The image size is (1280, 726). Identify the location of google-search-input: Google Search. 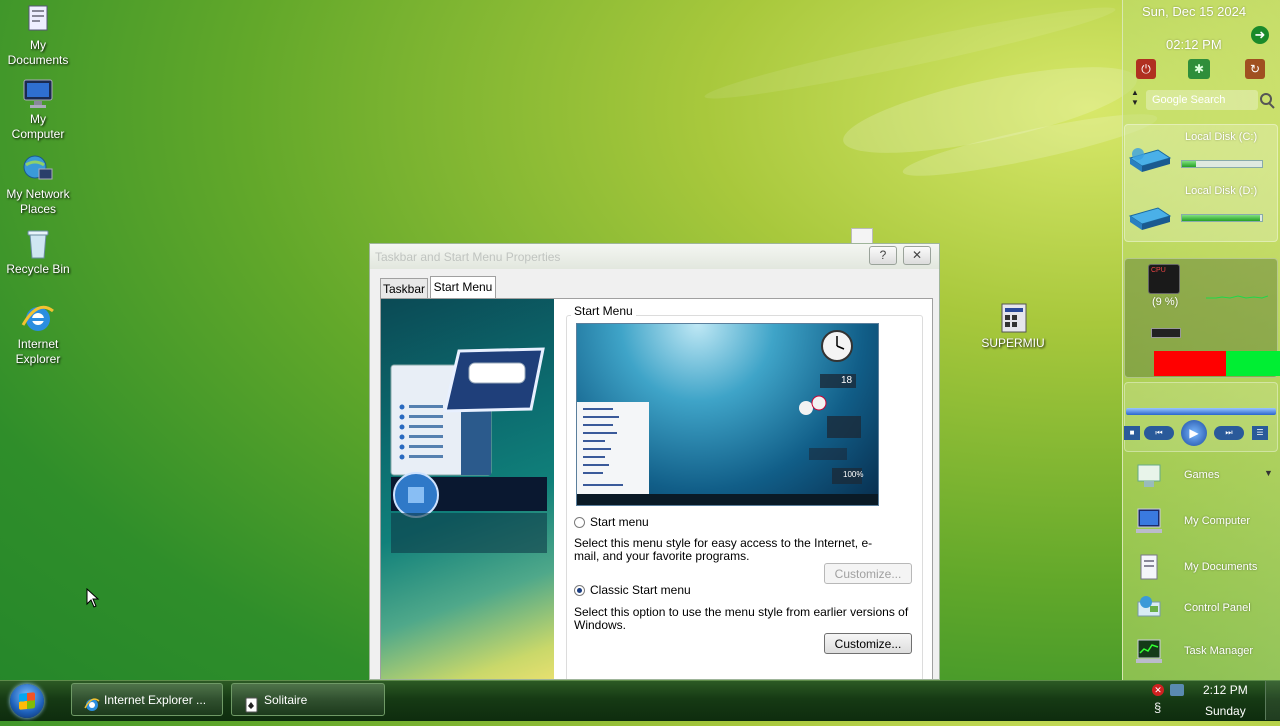
(1202, 100).